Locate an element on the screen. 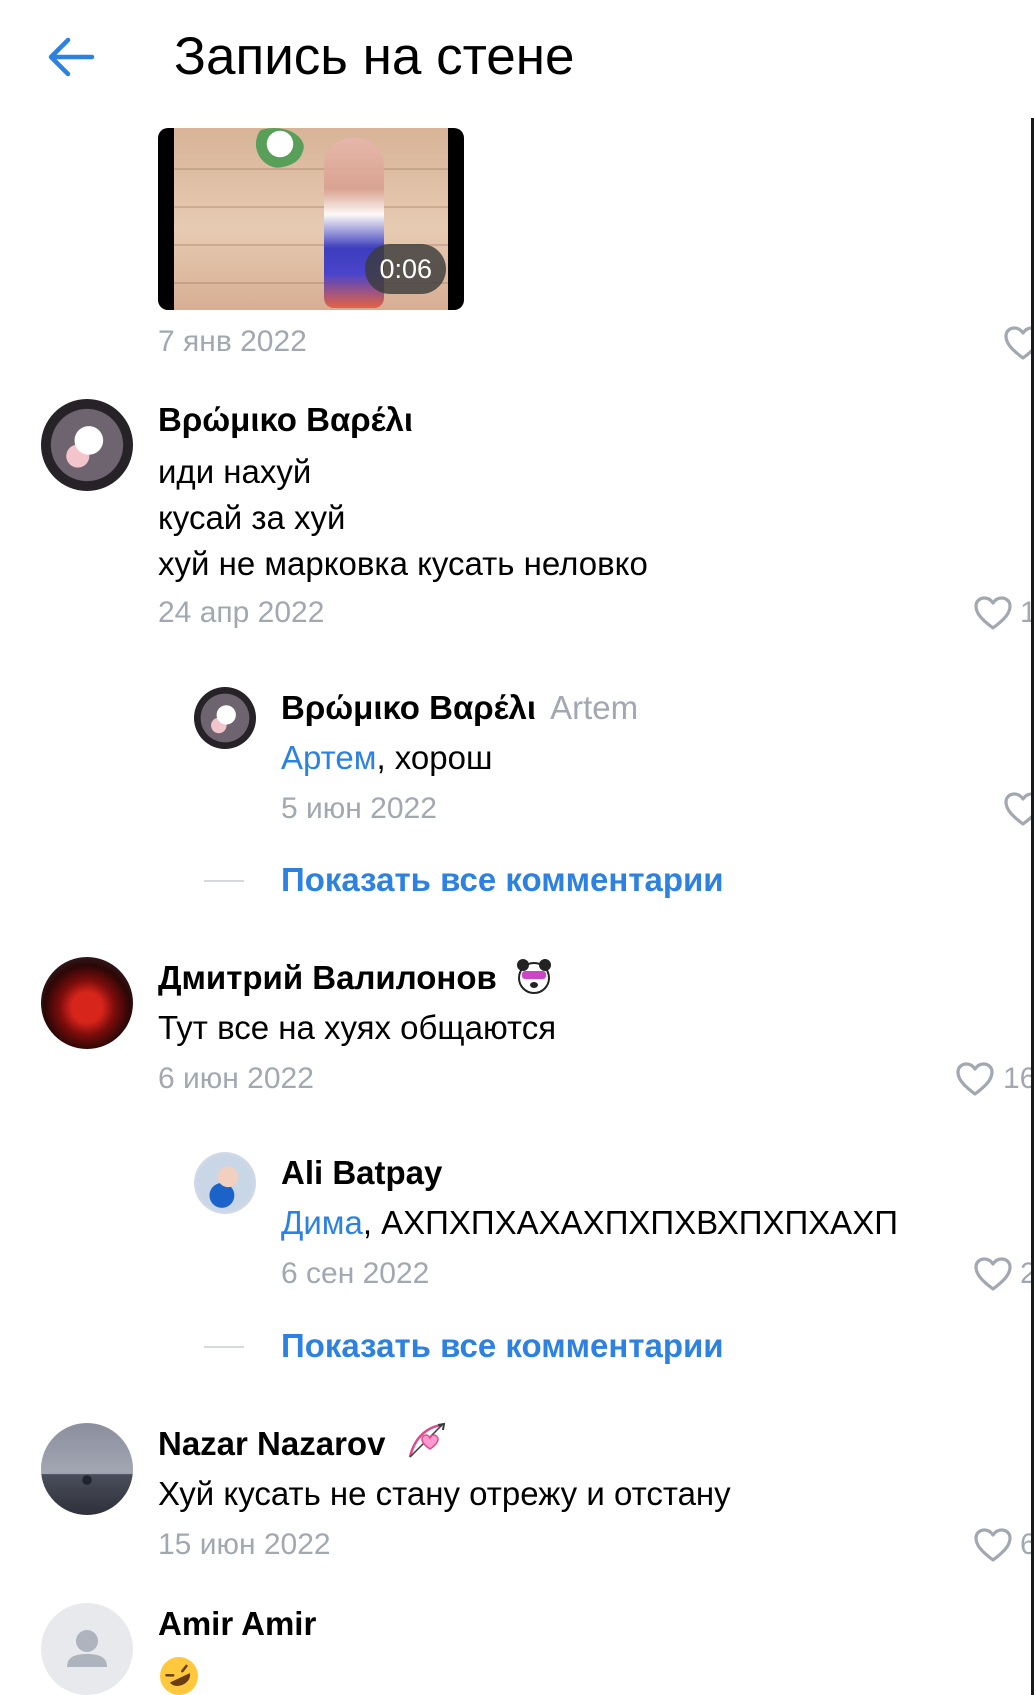 This screenshot has width=1034, height=1695. comment-author: Дмитрий Валилонов is located at coordinates (327, 978).